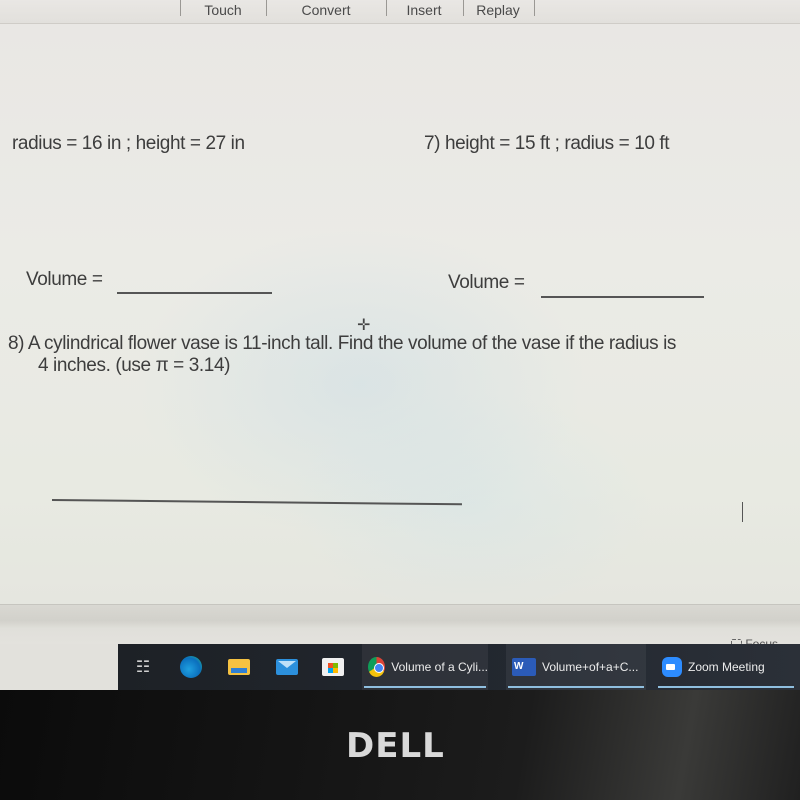  What do you see at coordinates (194, 293) in the screenshot?
I see `problem-6-answer-blank` at bounding box center [194, 293].